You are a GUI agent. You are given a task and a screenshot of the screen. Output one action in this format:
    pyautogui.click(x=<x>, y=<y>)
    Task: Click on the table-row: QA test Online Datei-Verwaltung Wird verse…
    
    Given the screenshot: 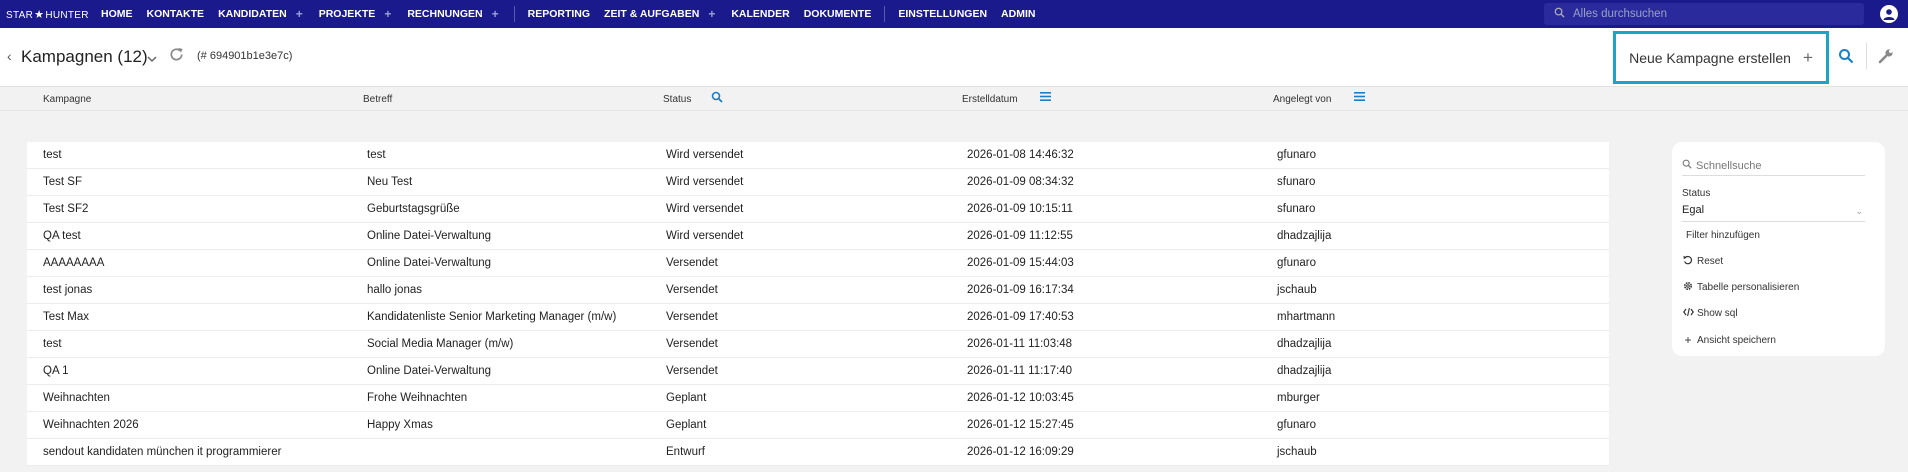 What is the action you would take?
    pyautogui.click(x=818, y=236)
    